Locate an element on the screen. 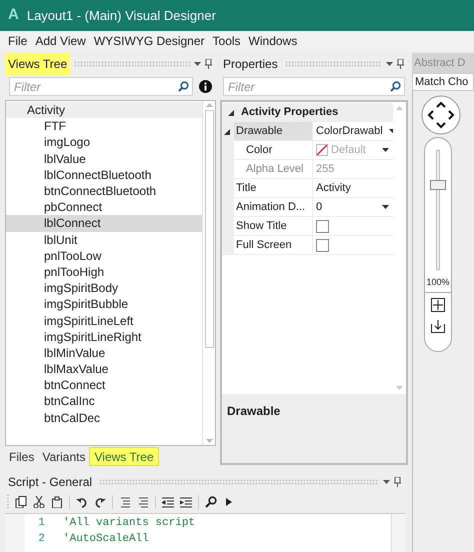  cut-icon is located at coordinates (39, 502).